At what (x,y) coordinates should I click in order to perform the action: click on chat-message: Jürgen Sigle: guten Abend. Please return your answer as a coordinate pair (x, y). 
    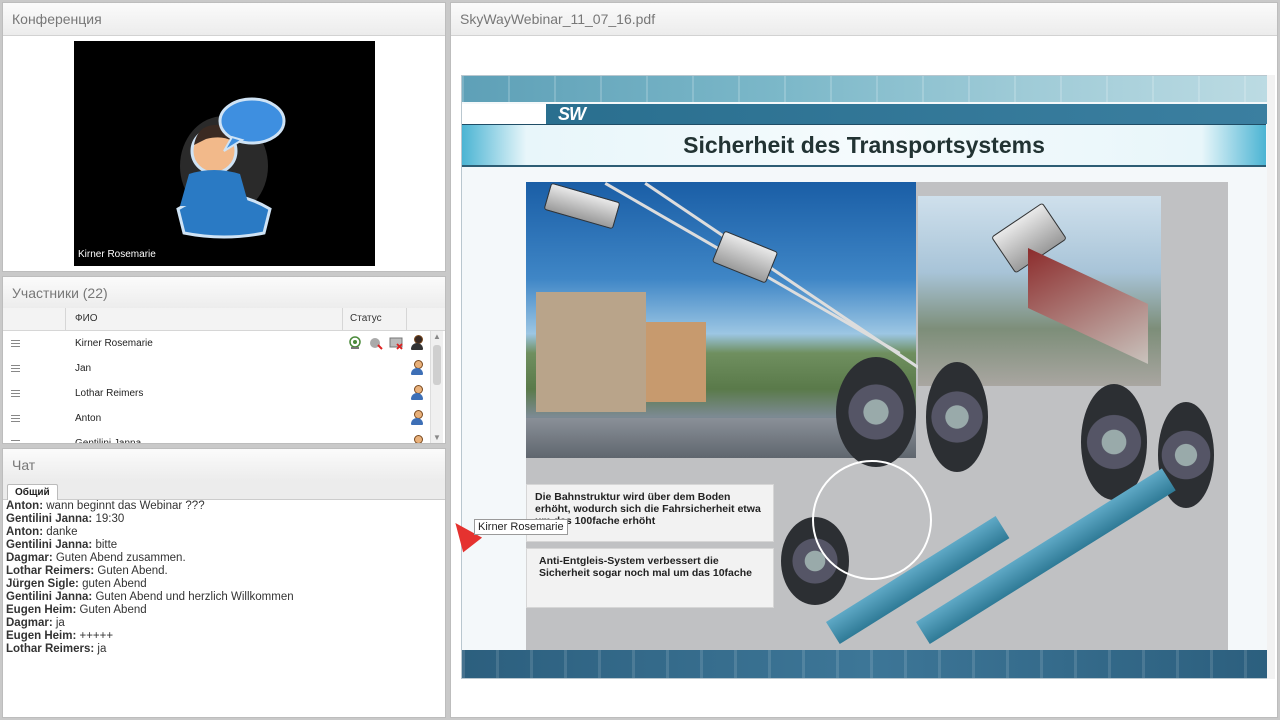
    Looking at the image, I should click on (150, 584).